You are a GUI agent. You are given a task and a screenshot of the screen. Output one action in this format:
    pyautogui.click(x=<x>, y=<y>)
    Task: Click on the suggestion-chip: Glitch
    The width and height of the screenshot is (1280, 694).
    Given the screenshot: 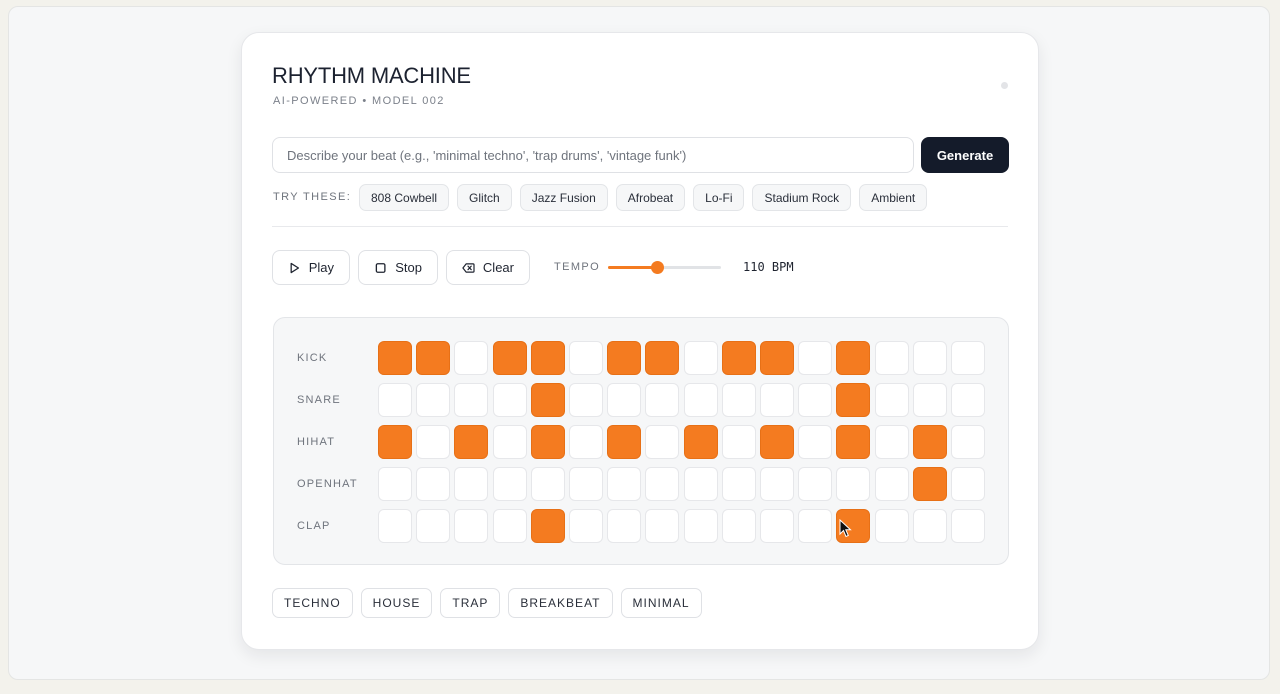 What is the action you would take?
    pyautogui.click(x=484, y=197)
    